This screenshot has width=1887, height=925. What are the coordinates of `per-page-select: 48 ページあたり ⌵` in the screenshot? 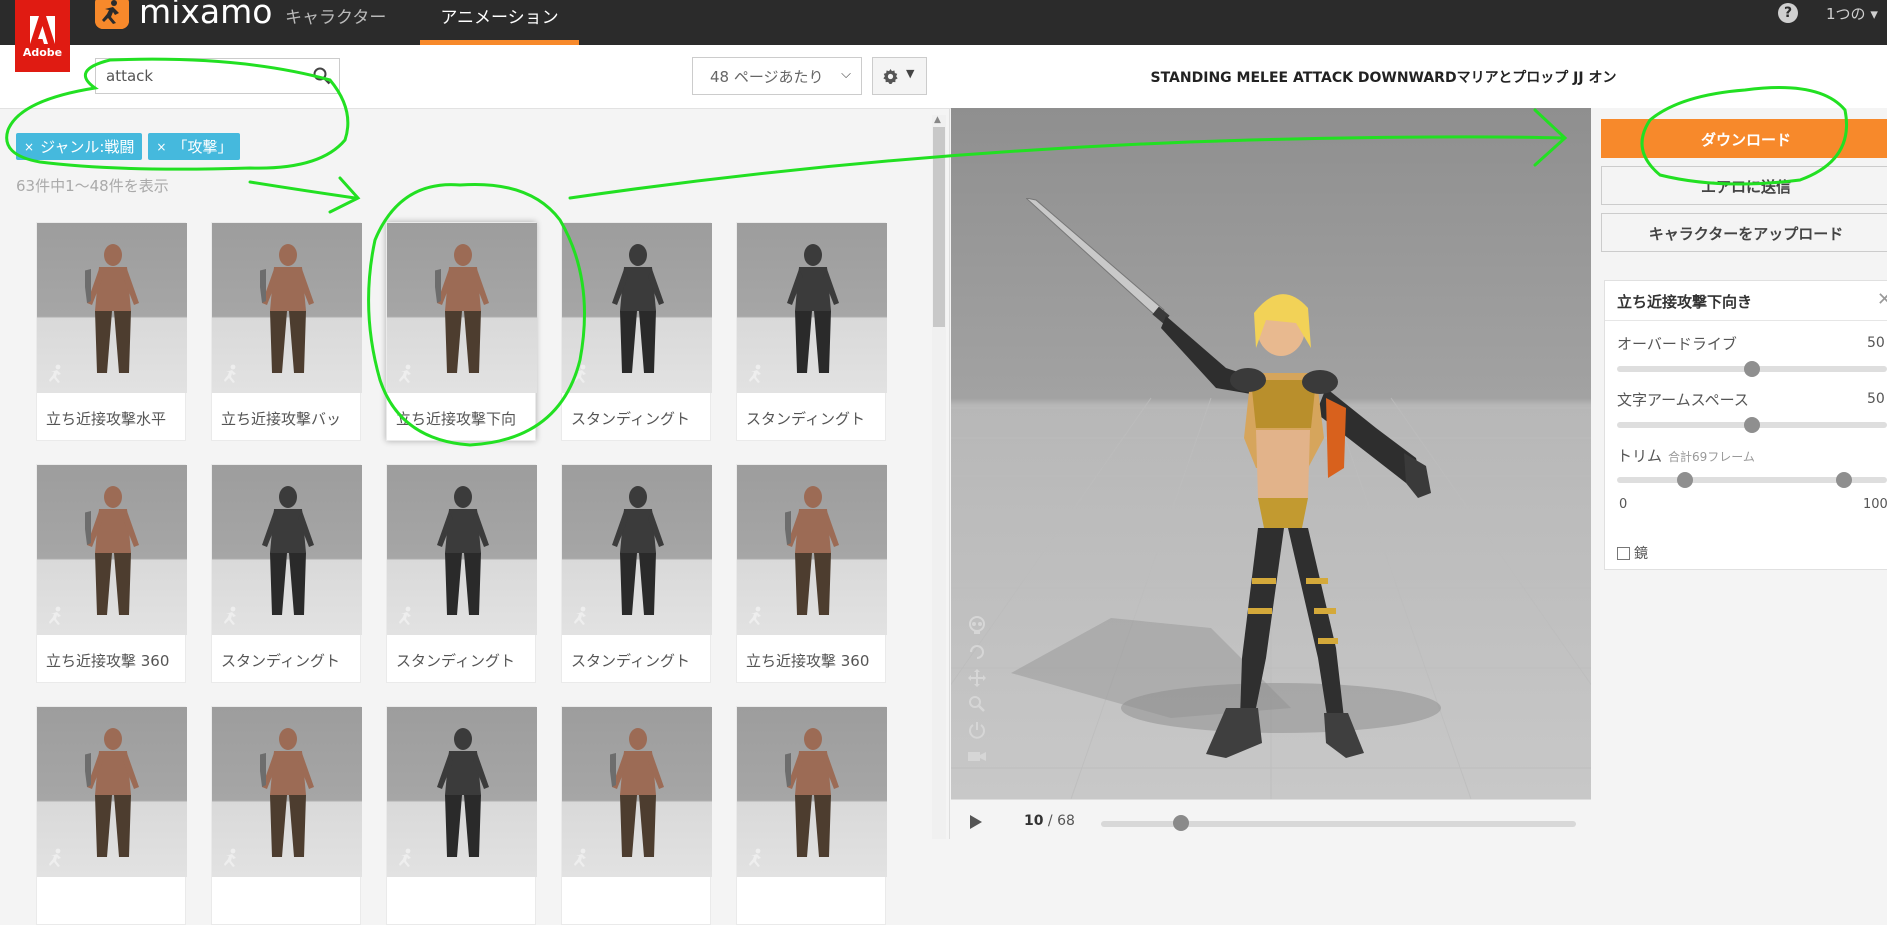 It's located at (777, 76).